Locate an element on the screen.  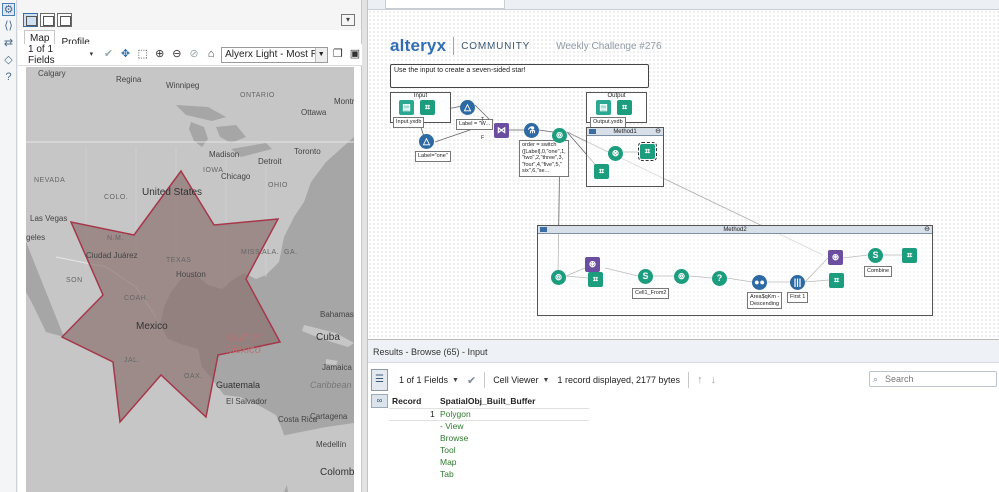
browse-tool: ⌗ is located at coordinates (427, 107).